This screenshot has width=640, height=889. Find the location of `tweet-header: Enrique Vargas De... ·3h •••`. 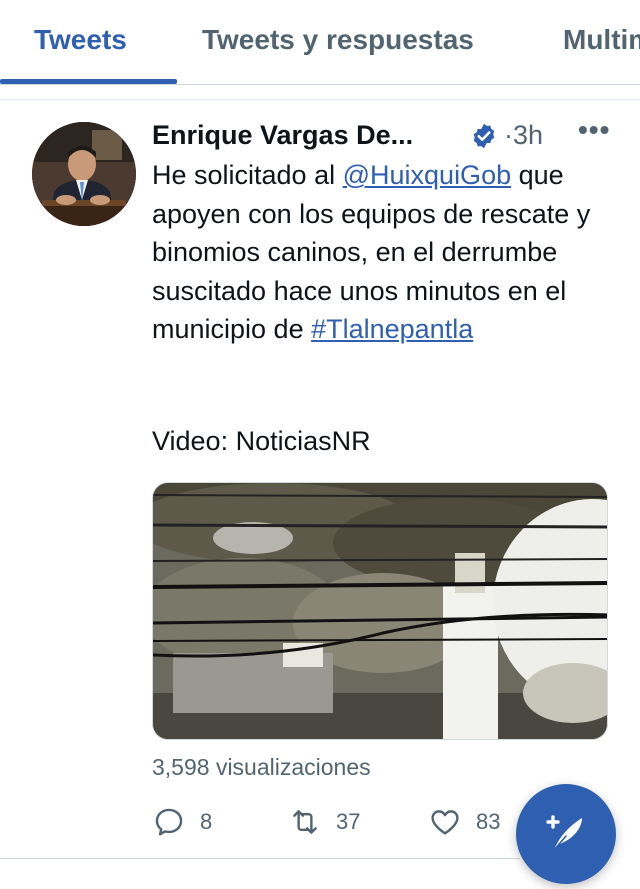

tweet-header: Enrique Vargas De... ·3h ••• is located at coordinates (387, 135).